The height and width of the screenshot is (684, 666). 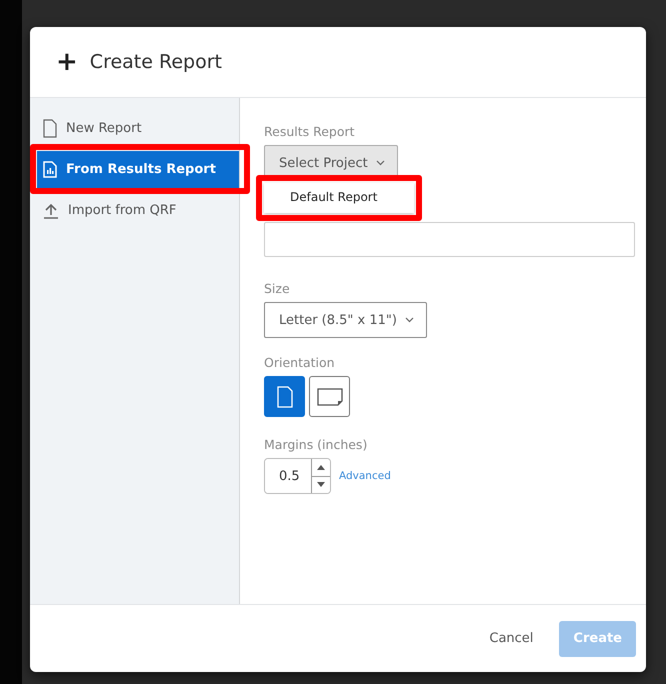 What do you see at coordinates (138, 210) in the screenshot?
I see `sidebar-item: Import from QRF` at bounding box center [138, 210].